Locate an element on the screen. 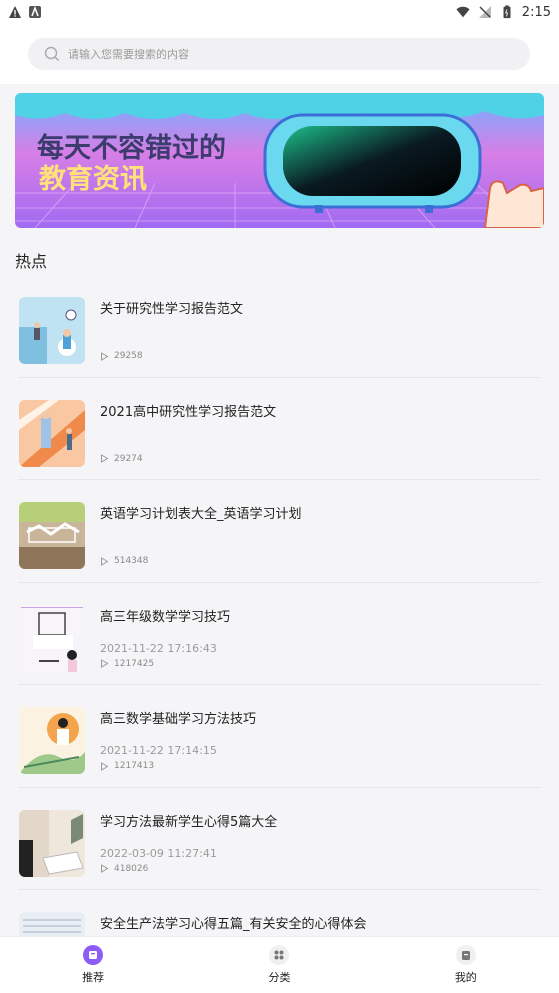 This screenshot has height=993, width=559. view-count-value: 514348 is located at coordinates (131, 561).